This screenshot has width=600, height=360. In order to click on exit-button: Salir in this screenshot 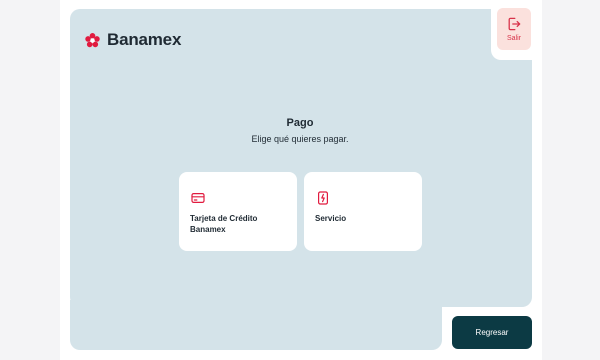, I will do `click(514, 29)`.